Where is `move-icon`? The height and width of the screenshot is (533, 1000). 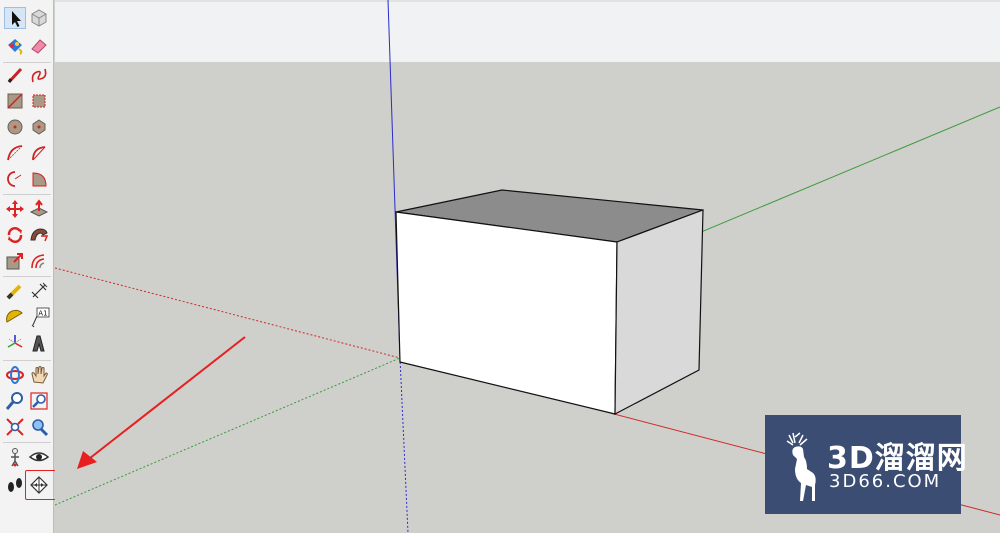
move-icon is located at coordinates (15, 209).